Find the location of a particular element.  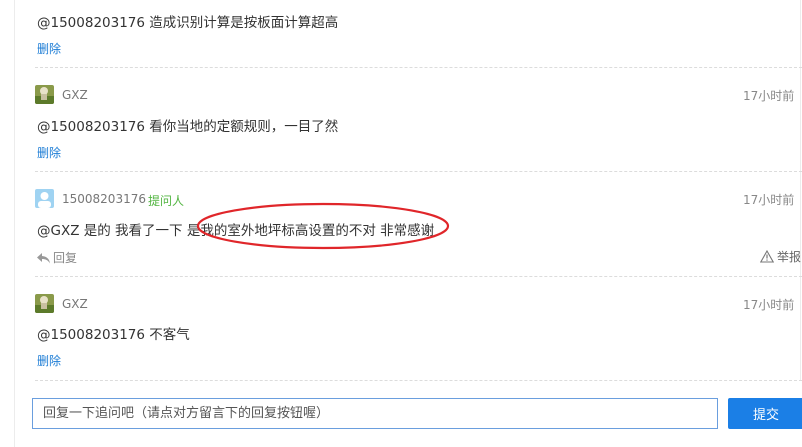

report-label: 举报 is located at coordinates (789, 257).